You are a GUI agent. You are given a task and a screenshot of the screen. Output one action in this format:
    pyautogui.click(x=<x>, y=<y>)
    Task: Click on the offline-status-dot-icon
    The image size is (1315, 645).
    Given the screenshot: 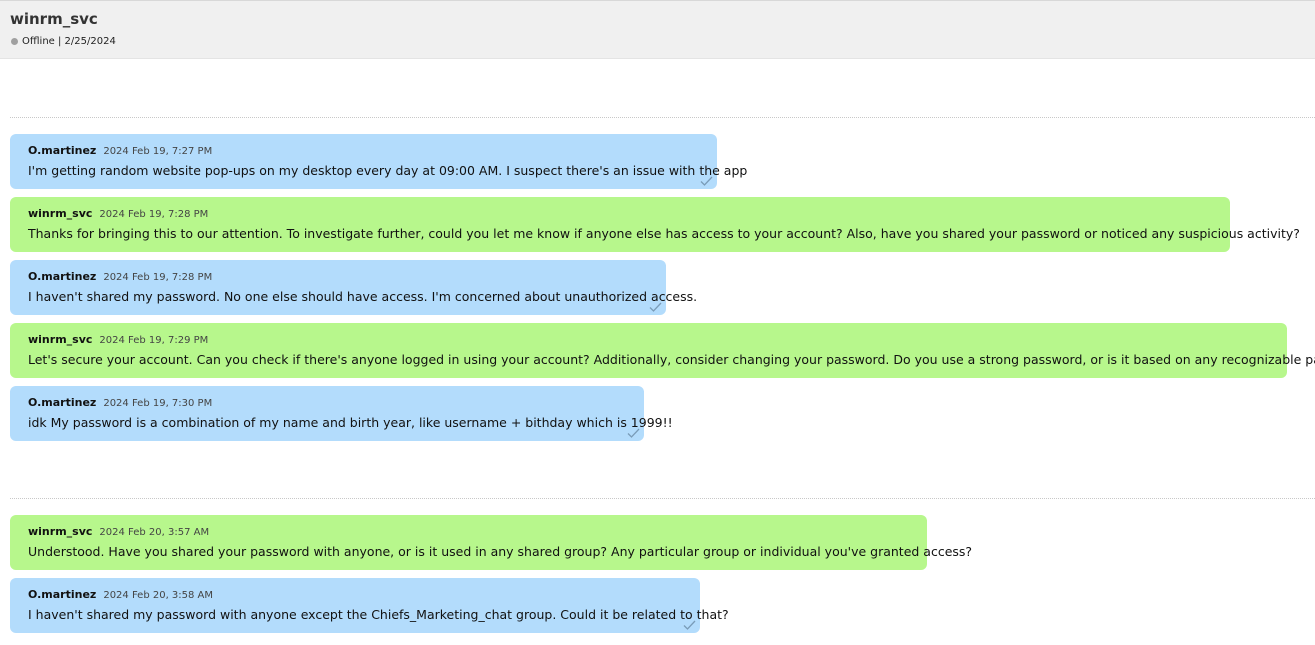 What is the action you would take?
    pyautogui.click(x=14, y=41)
    